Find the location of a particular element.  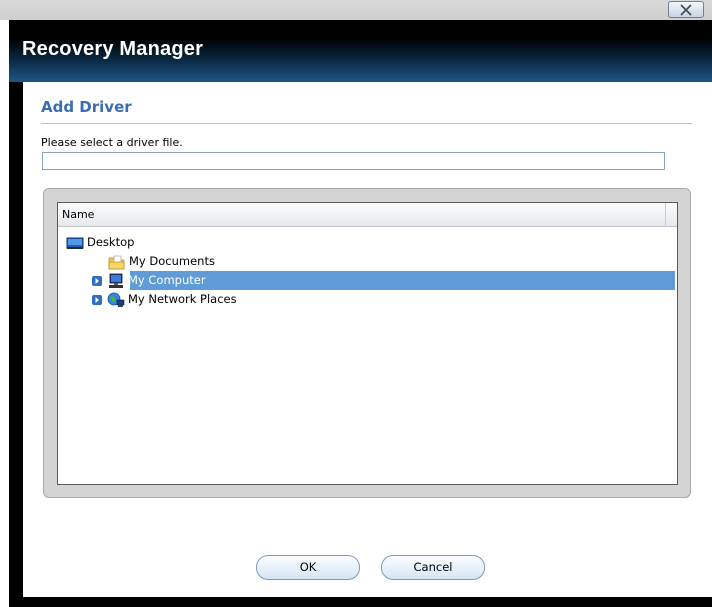

dialog-heading: Add Driver is located at coordinates (86, 107).